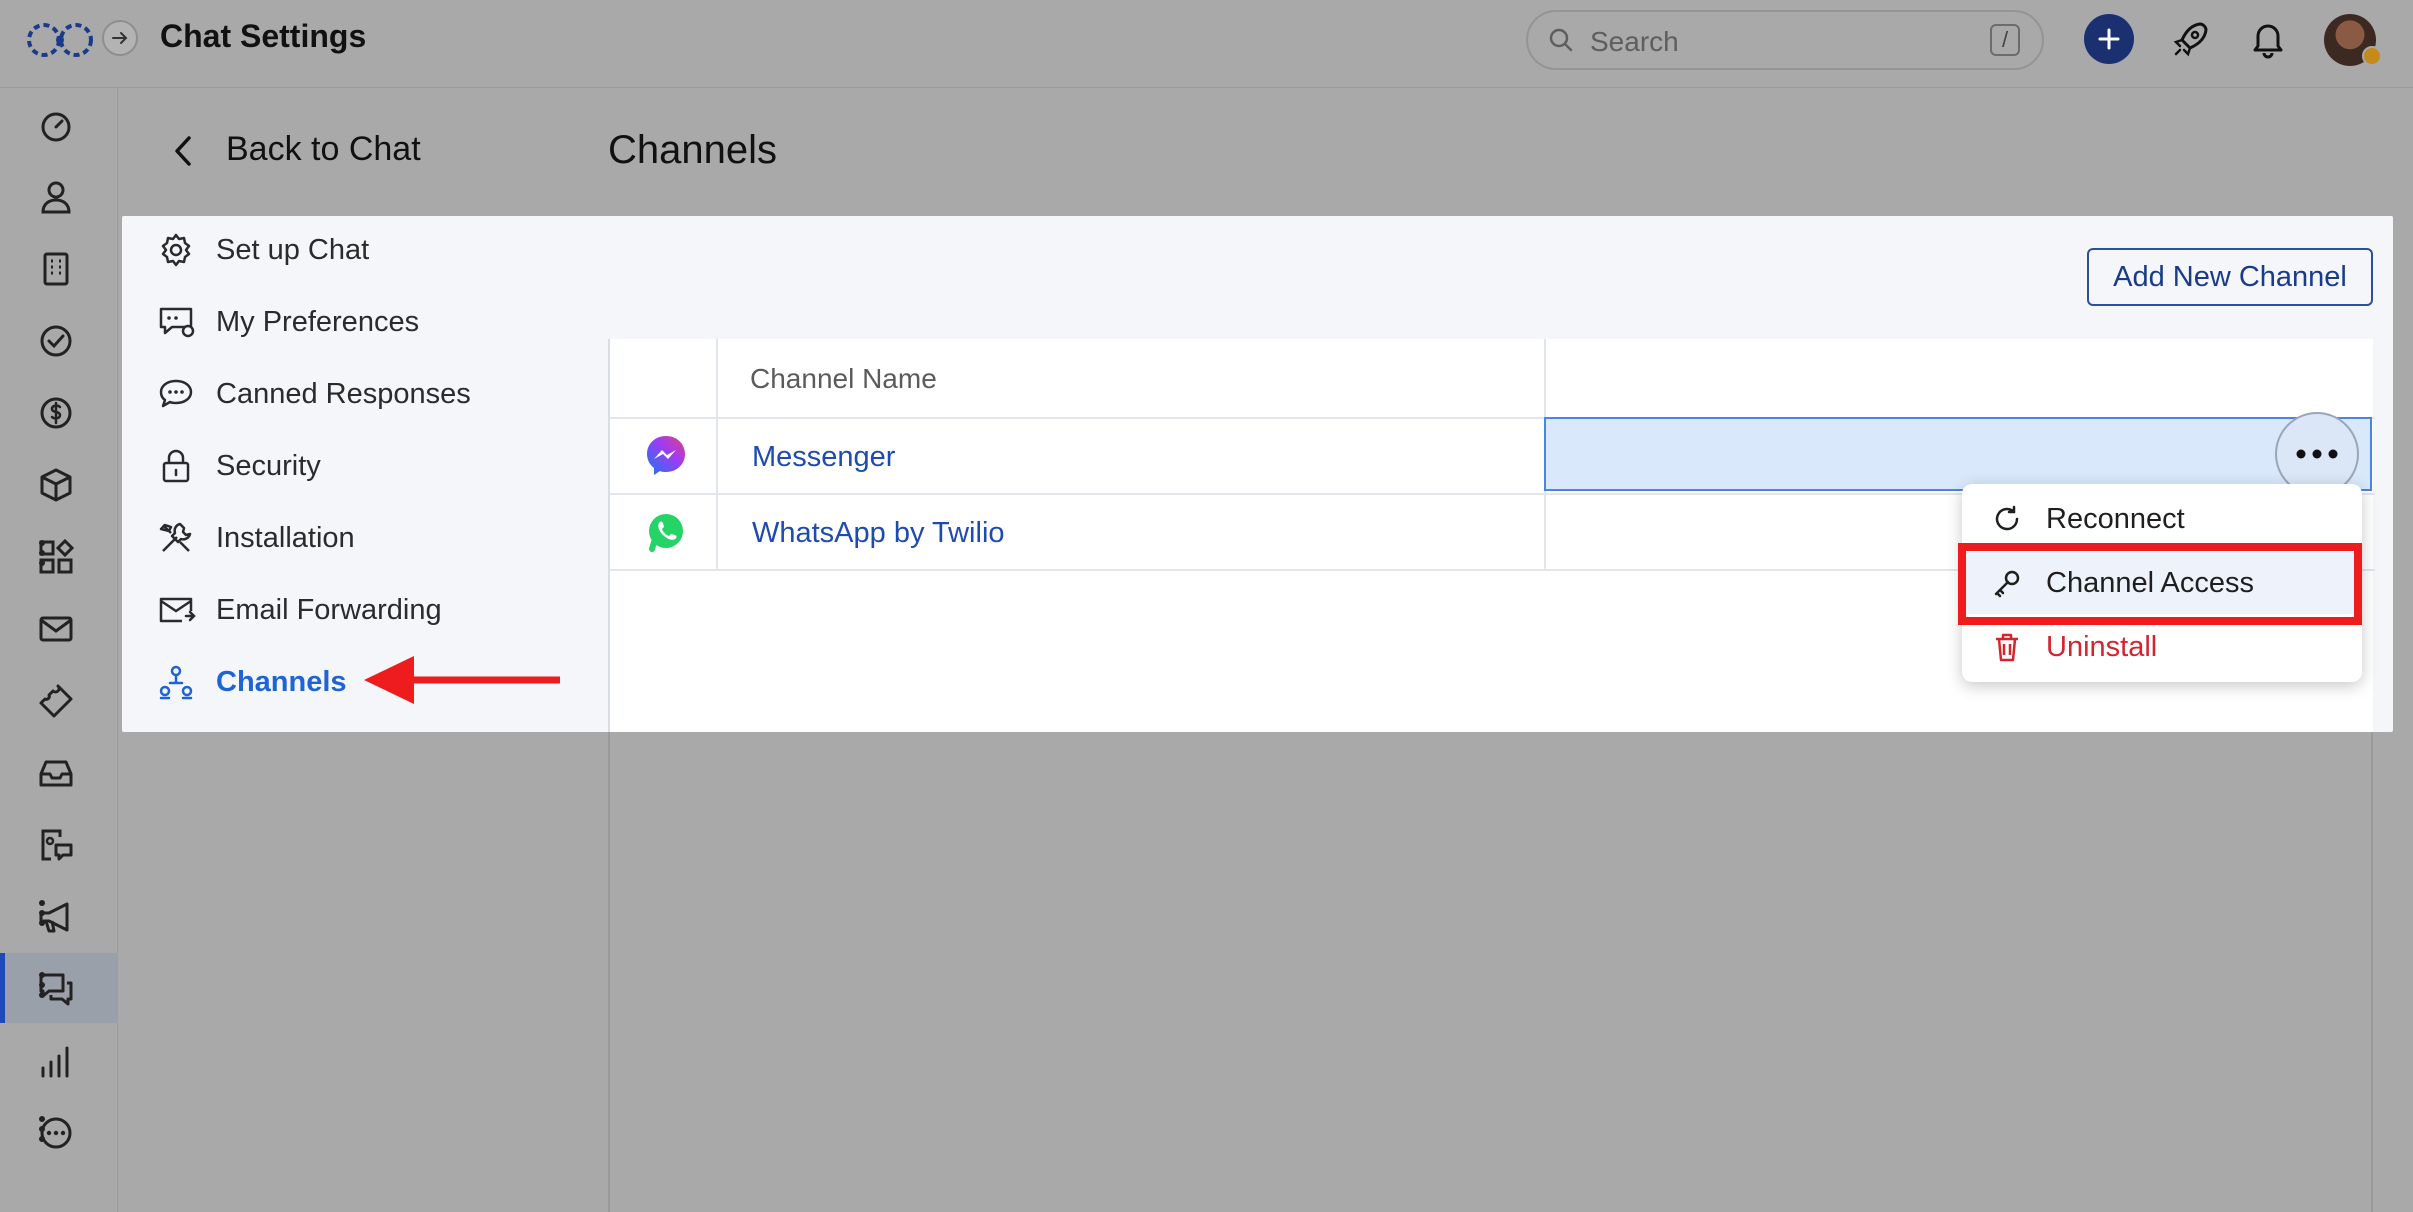 The image size is (2413, 1212). What do you see at coordinates (56, 773) in the screenshot?
I see `inbox-icon` at bounding box center [56, 773].